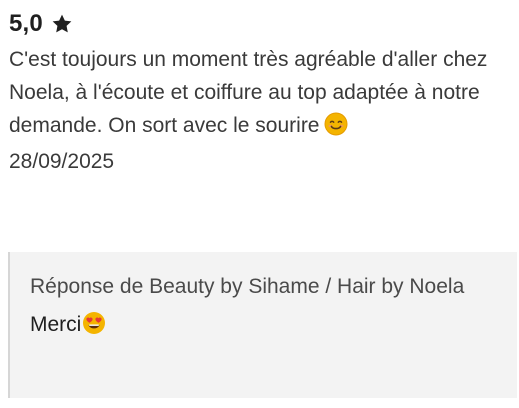 This screenshot has width=519, height=408. Describe the element at coordinates (26, 23) in the screenshot. I see `rating-value: 5,0` at that location.